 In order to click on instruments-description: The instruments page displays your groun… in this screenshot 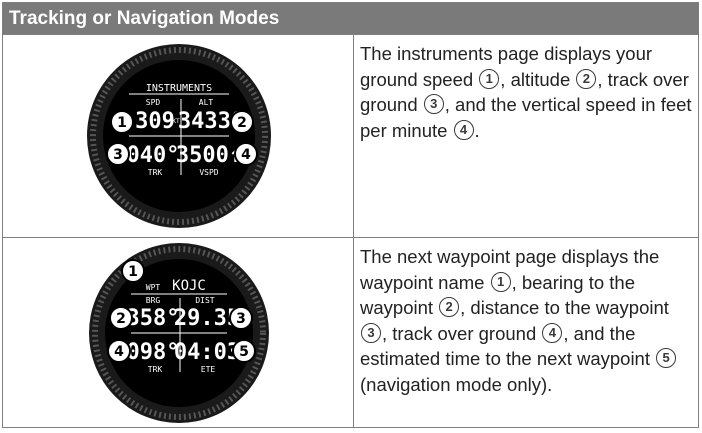, I will do `click(526, 92)`.